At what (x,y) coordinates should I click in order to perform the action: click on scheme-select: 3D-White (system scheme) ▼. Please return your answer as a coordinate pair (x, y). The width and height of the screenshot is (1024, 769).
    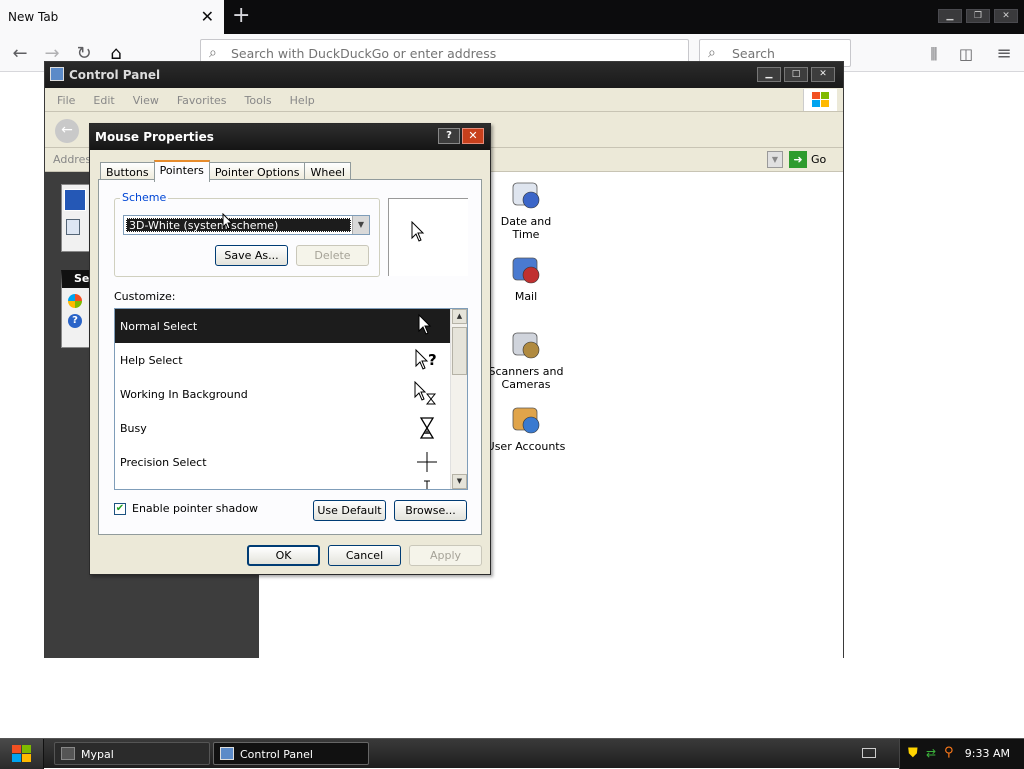
    Looking at the image, I should click on (246, 225).